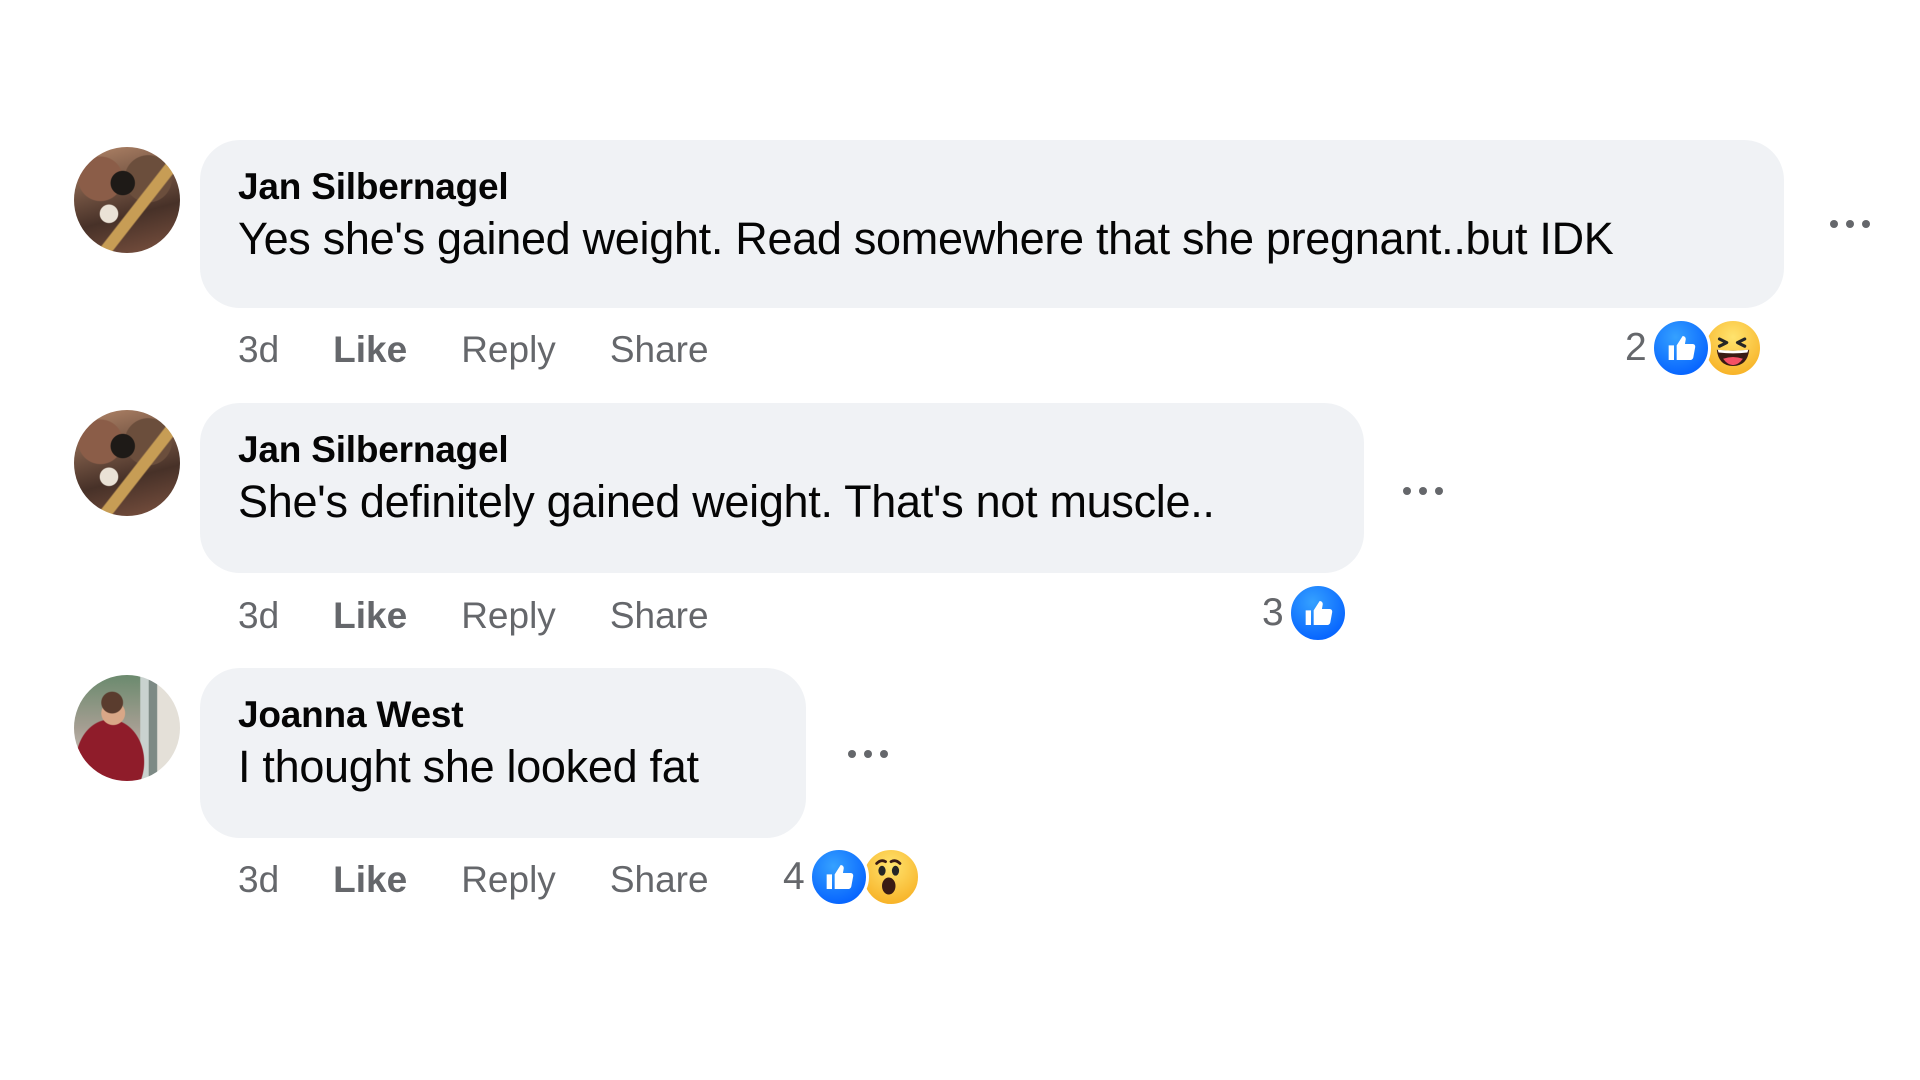  I want to click on reactions-summary: 2, so click(1694, 348).